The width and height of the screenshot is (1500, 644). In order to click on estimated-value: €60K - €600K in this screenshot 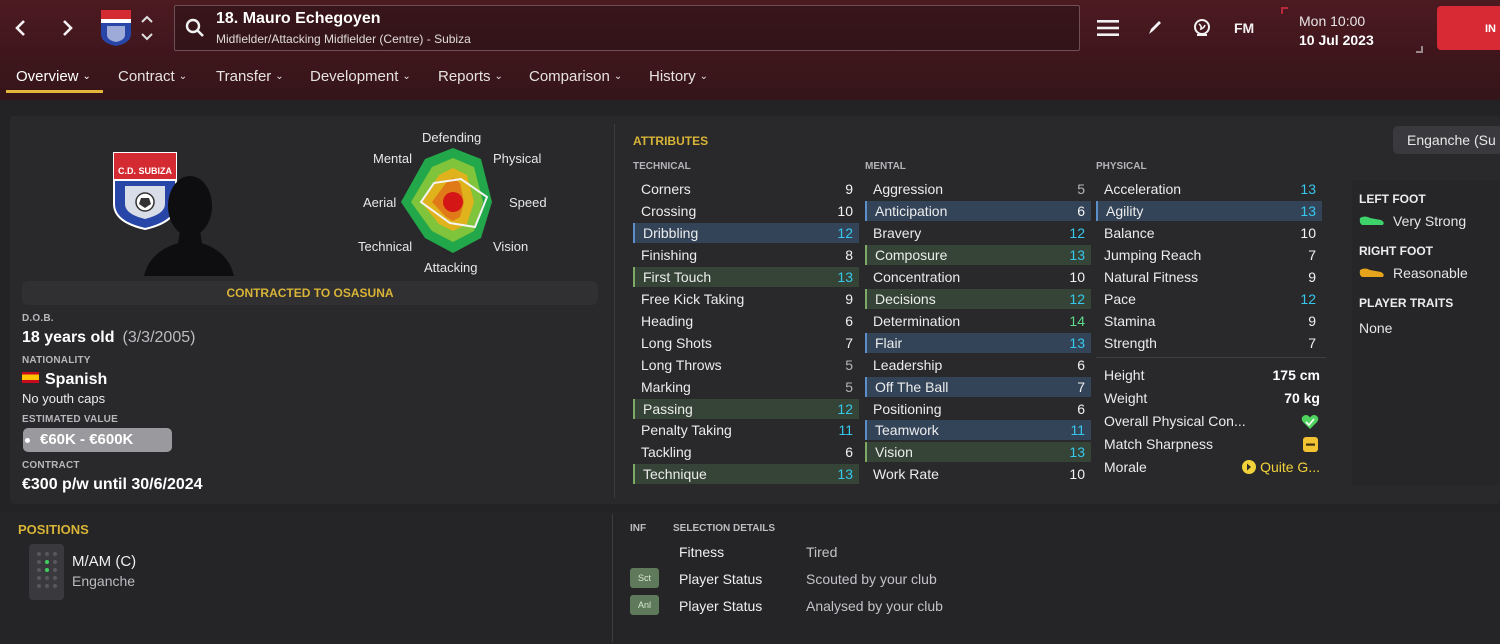, I will do `click(97, 440)`.